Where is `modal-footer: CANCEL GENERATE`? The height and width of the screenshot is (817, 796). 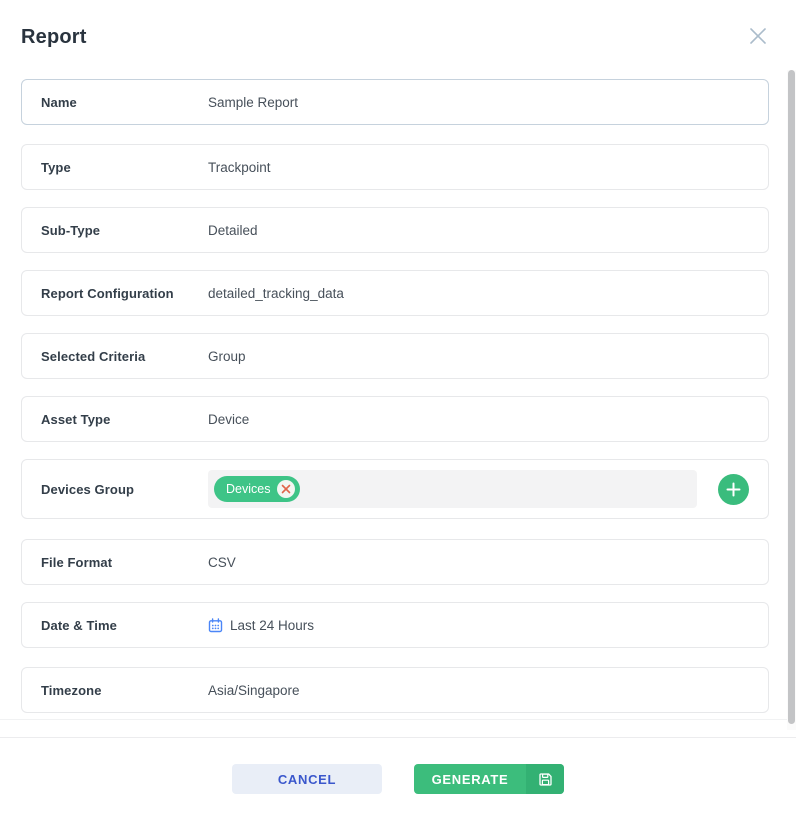 modal-footer: CANCEL GENERATE is located at coordinates (398, 777).